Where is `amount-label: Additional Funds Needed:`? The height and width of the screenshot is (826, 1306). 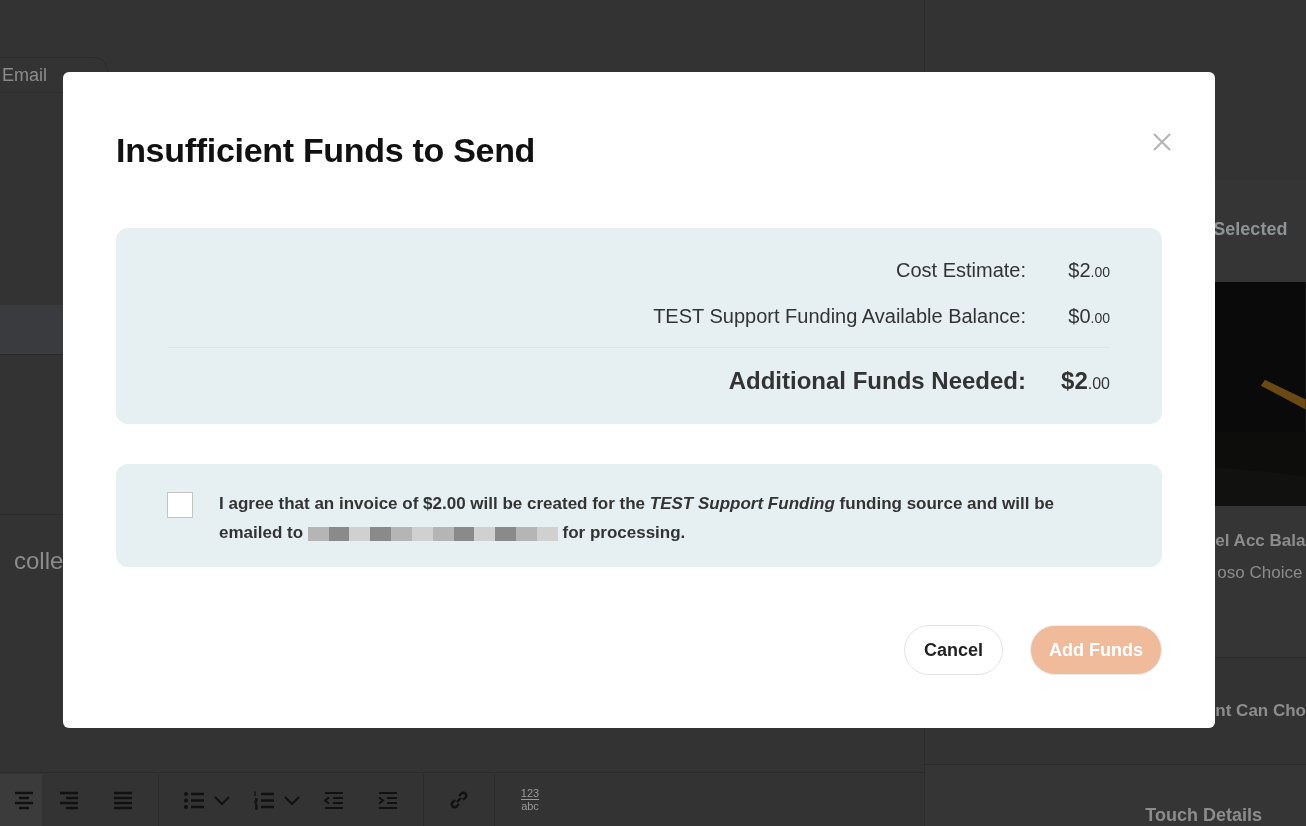 amount-label: Additional Funds Needed: is located at coordinates (877, 381).